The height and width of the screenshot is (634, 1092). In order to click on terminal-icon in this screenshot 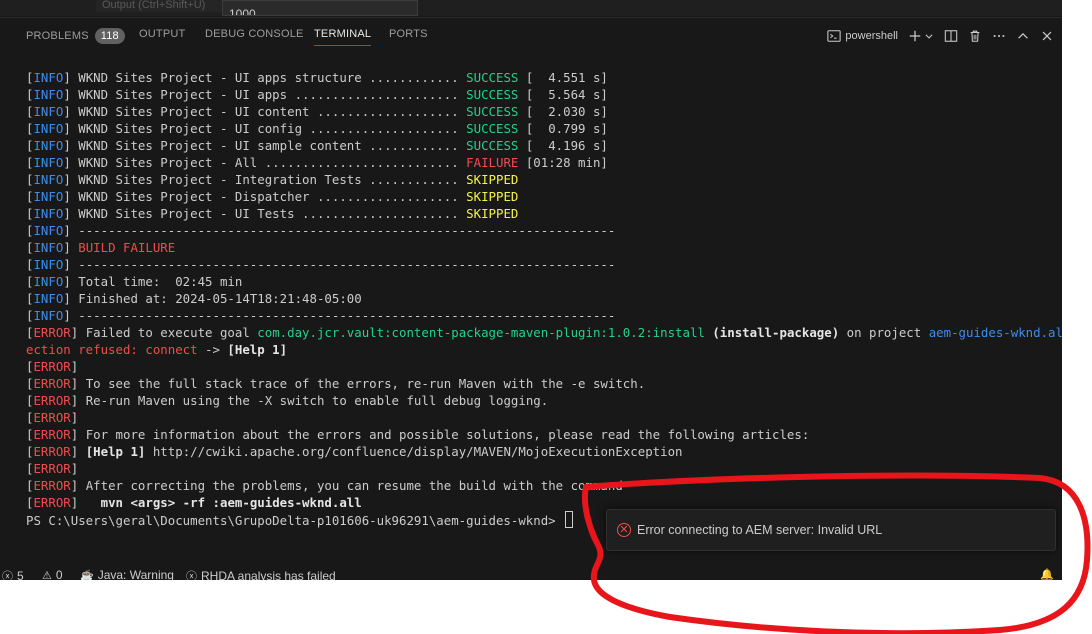, I will do `click(834, 36)`.